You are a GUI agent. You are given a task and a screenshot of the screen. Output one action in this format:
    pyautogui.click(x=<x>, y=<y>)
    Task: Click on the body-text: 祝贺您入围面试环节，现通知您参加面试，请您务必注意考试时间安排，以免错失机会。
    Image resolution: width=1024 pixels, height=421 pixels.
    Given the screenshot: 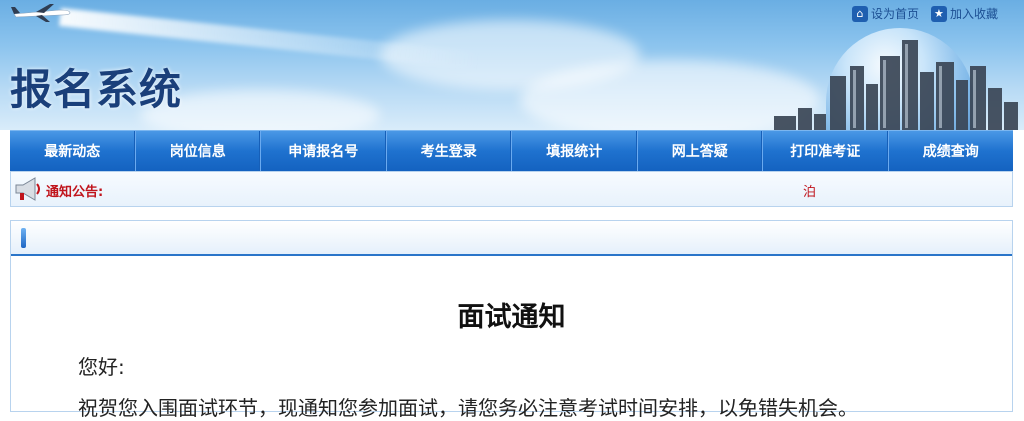 What is the action you would take?
    pyautogui.click(x=468, y=408)
    